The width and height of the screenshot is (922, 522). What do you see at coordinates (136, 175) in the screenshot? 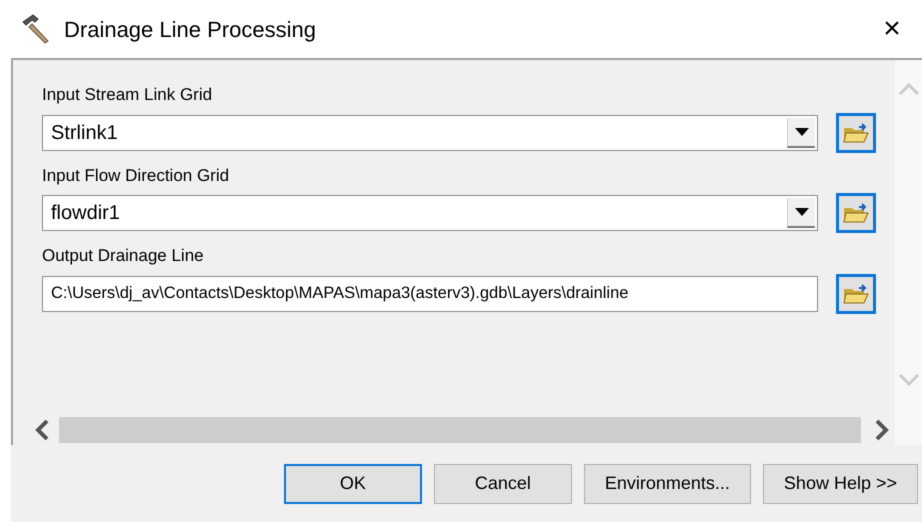
I see `parameter-label: Input Flow Direction Grid` at bounding box center [136, 175].